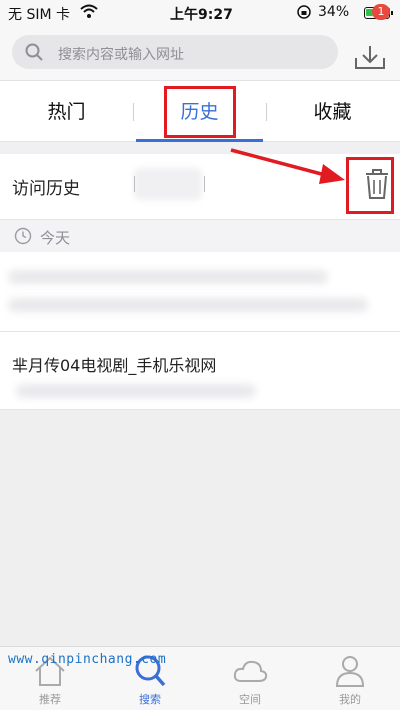 The width and height of the screenshot is (400, 710). I want to click on date-group-header: 今天, so click(200, 236).